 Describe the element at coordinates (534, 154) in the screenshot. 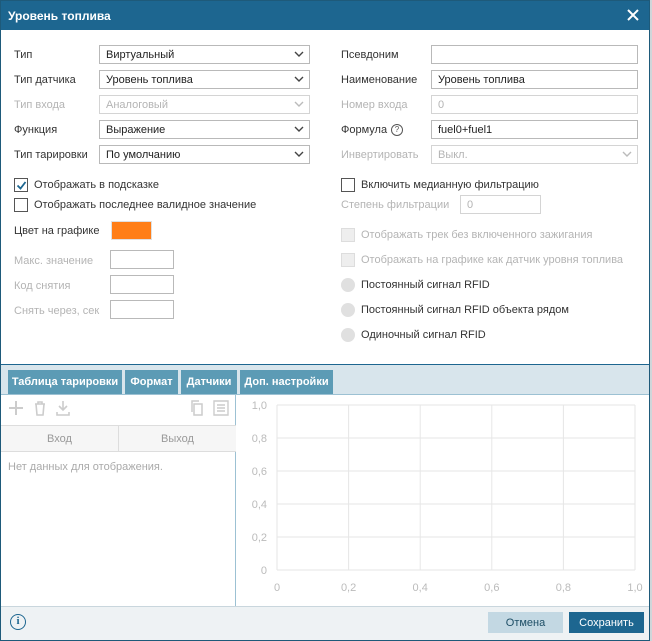

I see `invert-select: Выкл.` at that location.